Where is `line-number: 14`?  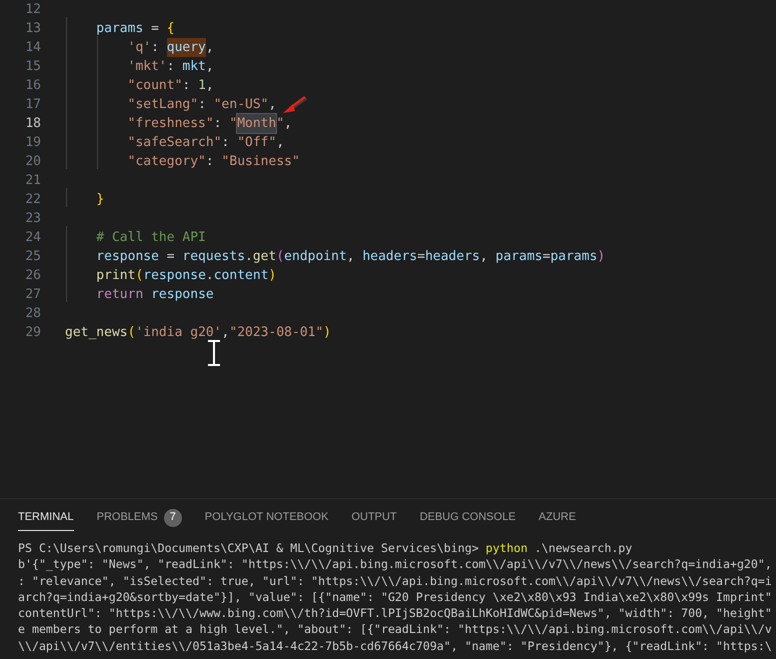
line-number: 14 is located at coordinates (32, 47).